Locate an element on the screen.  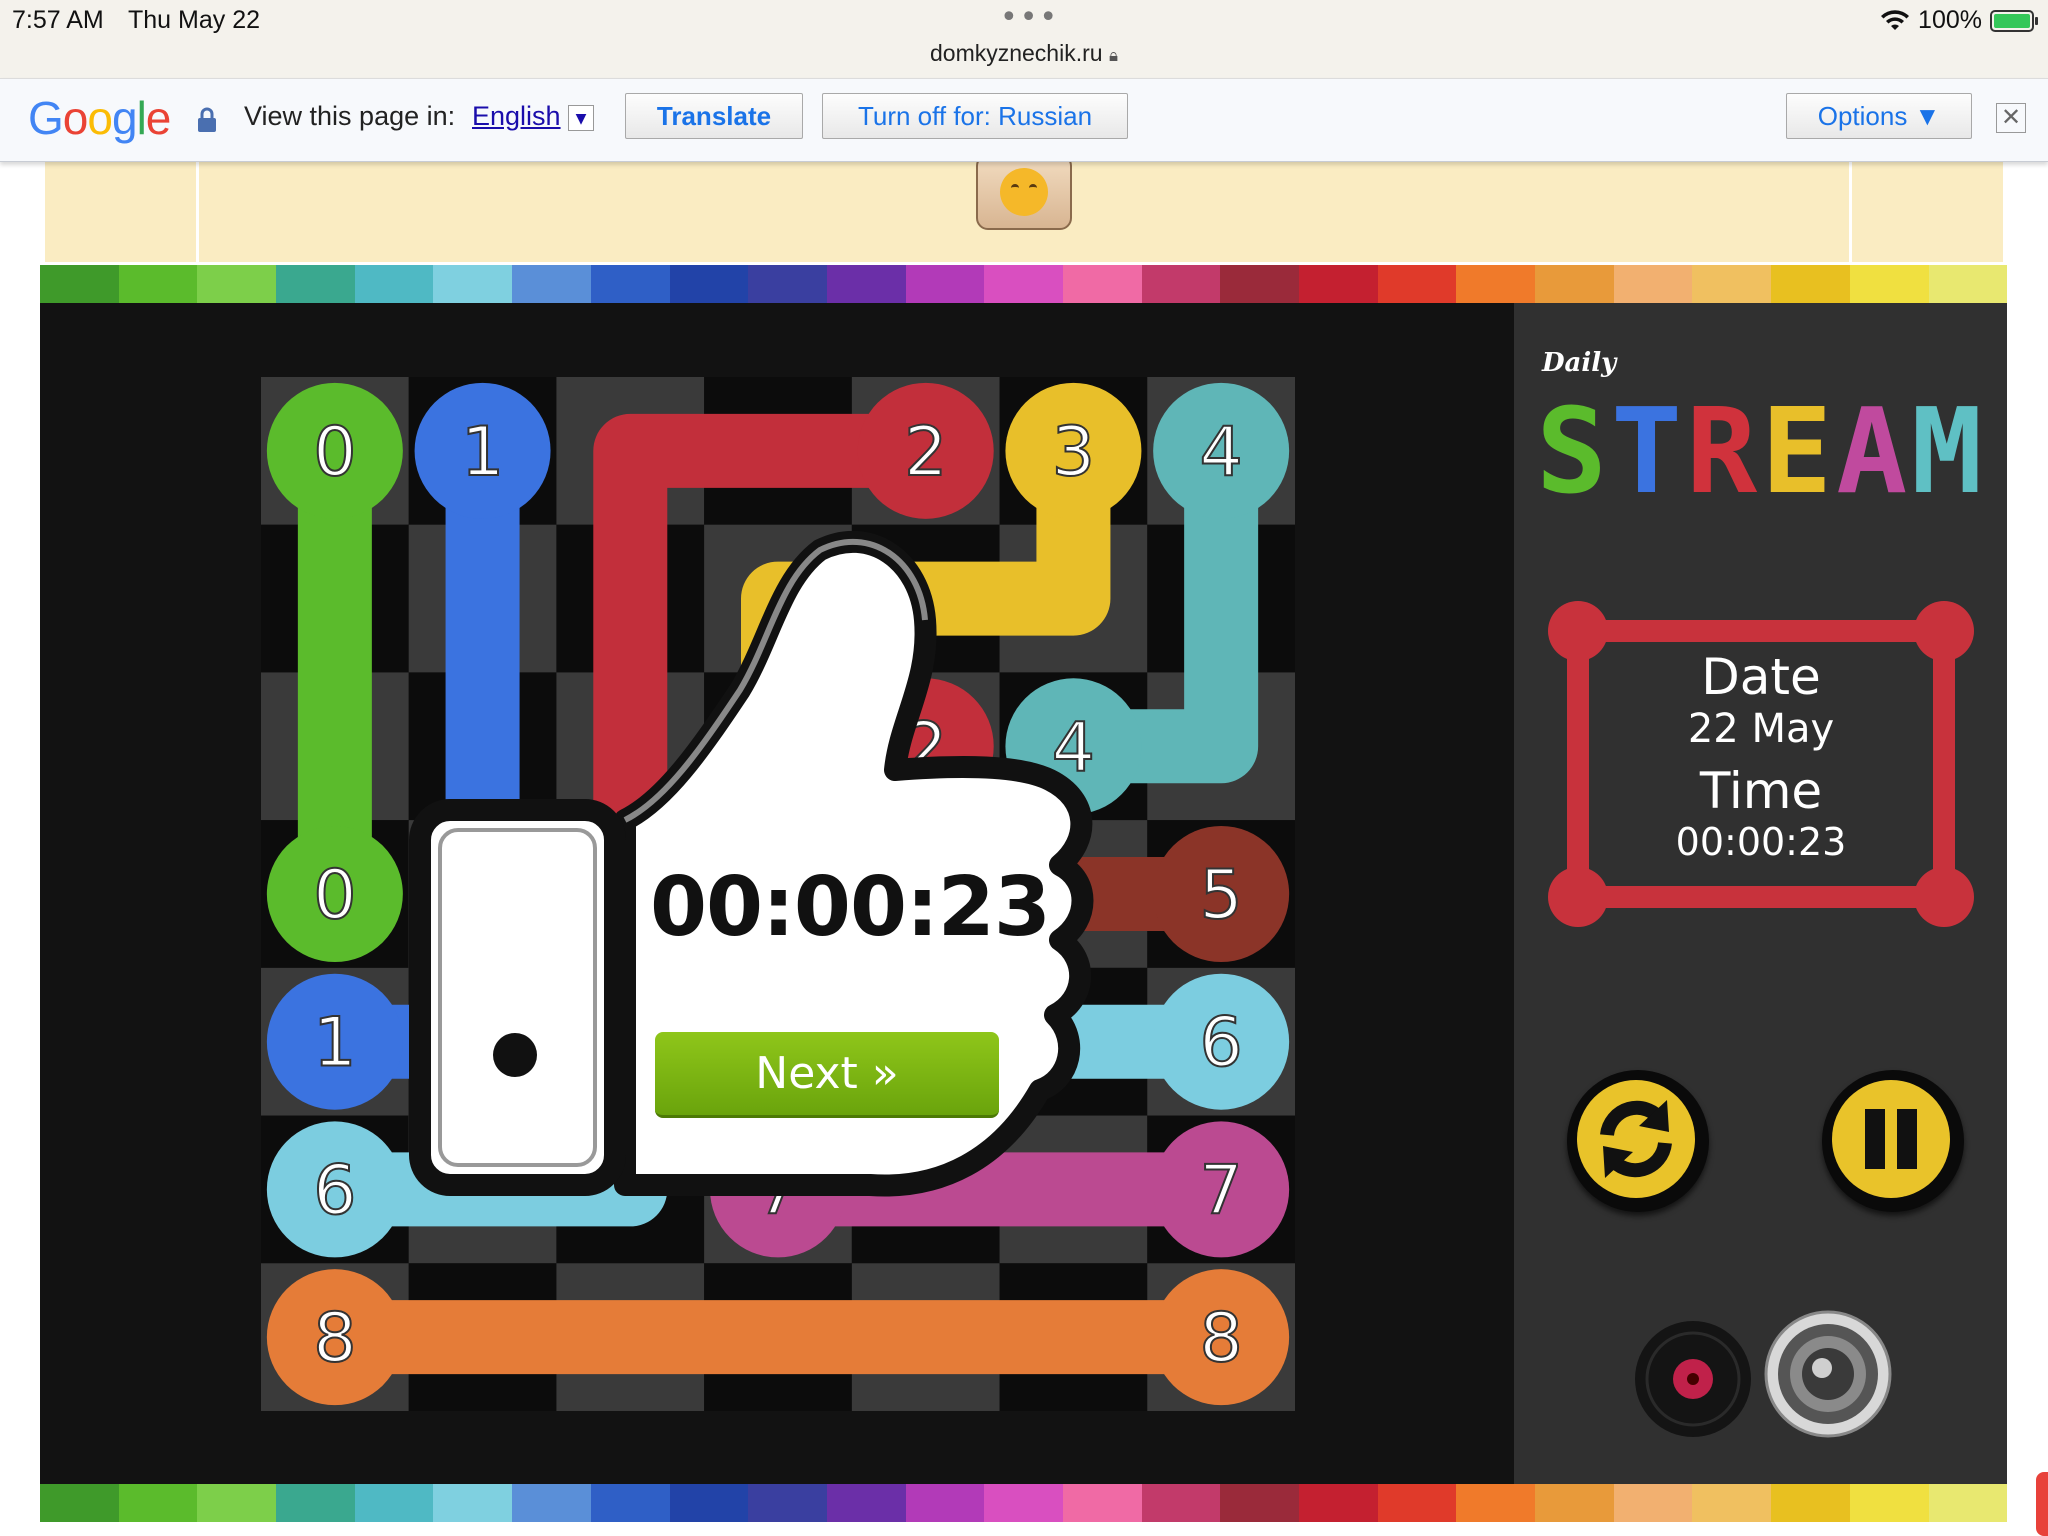
lock-icon is located at coordinates (207, 119).